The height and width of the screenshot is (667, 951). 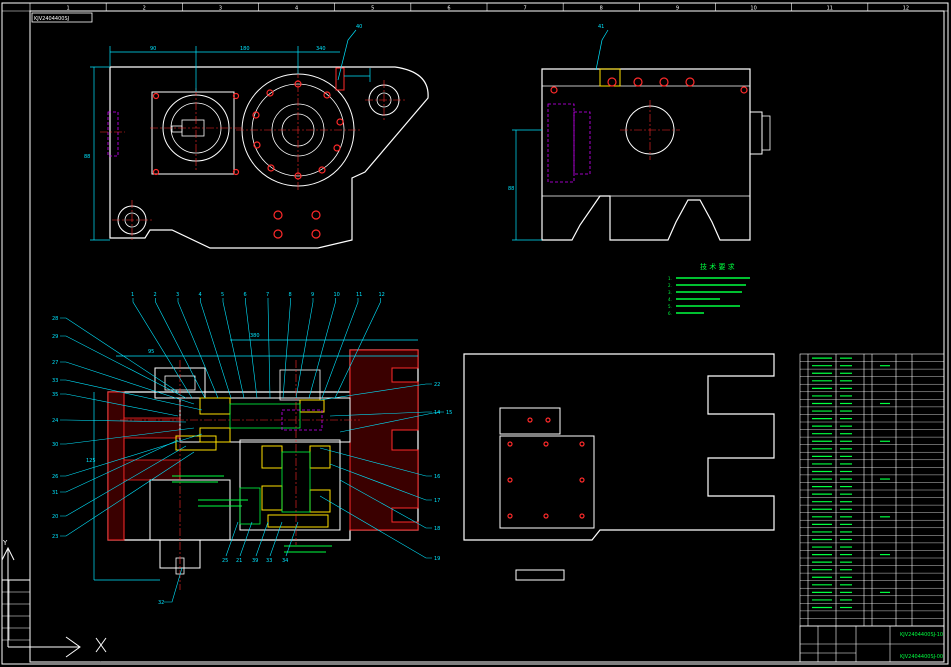 I want to click on dim-label: 90, so click(x=153, y=49).